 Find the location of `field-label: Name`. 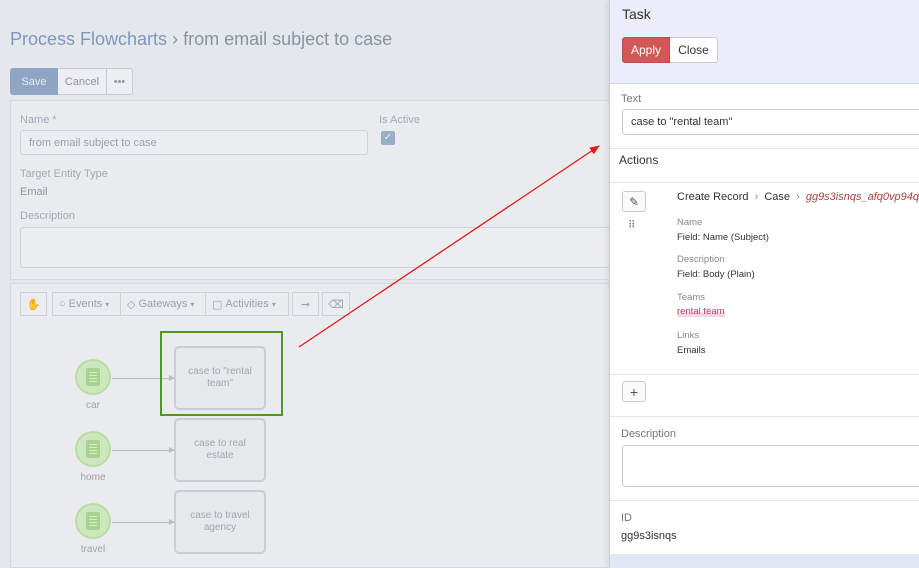

field-label: Name is located at coordinates (690, 222).